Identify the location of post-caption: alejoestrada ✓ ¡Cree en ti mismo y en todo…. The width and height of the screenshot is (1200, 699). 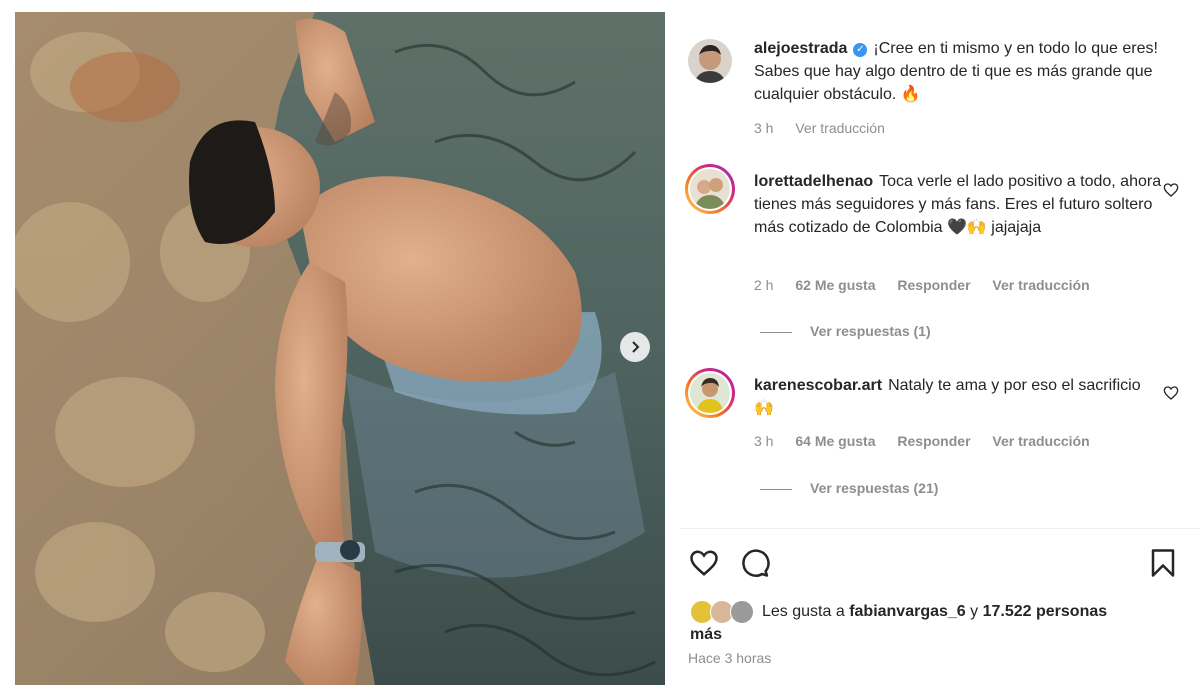
(928, 92).